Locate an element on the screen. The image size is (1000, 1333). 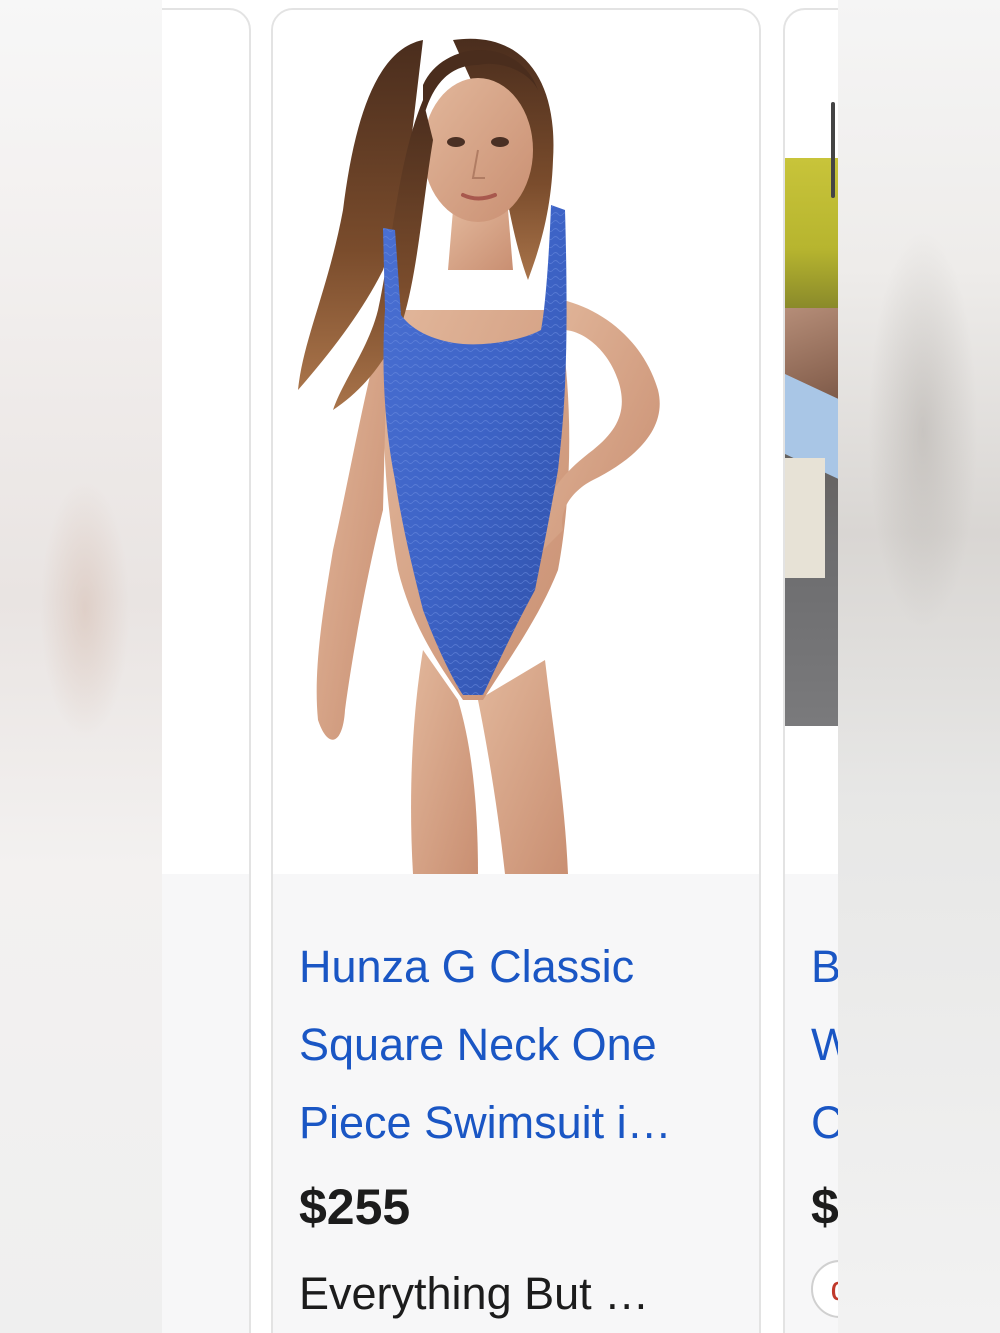
product-price: $255 is located at coordinates (355, 1207).